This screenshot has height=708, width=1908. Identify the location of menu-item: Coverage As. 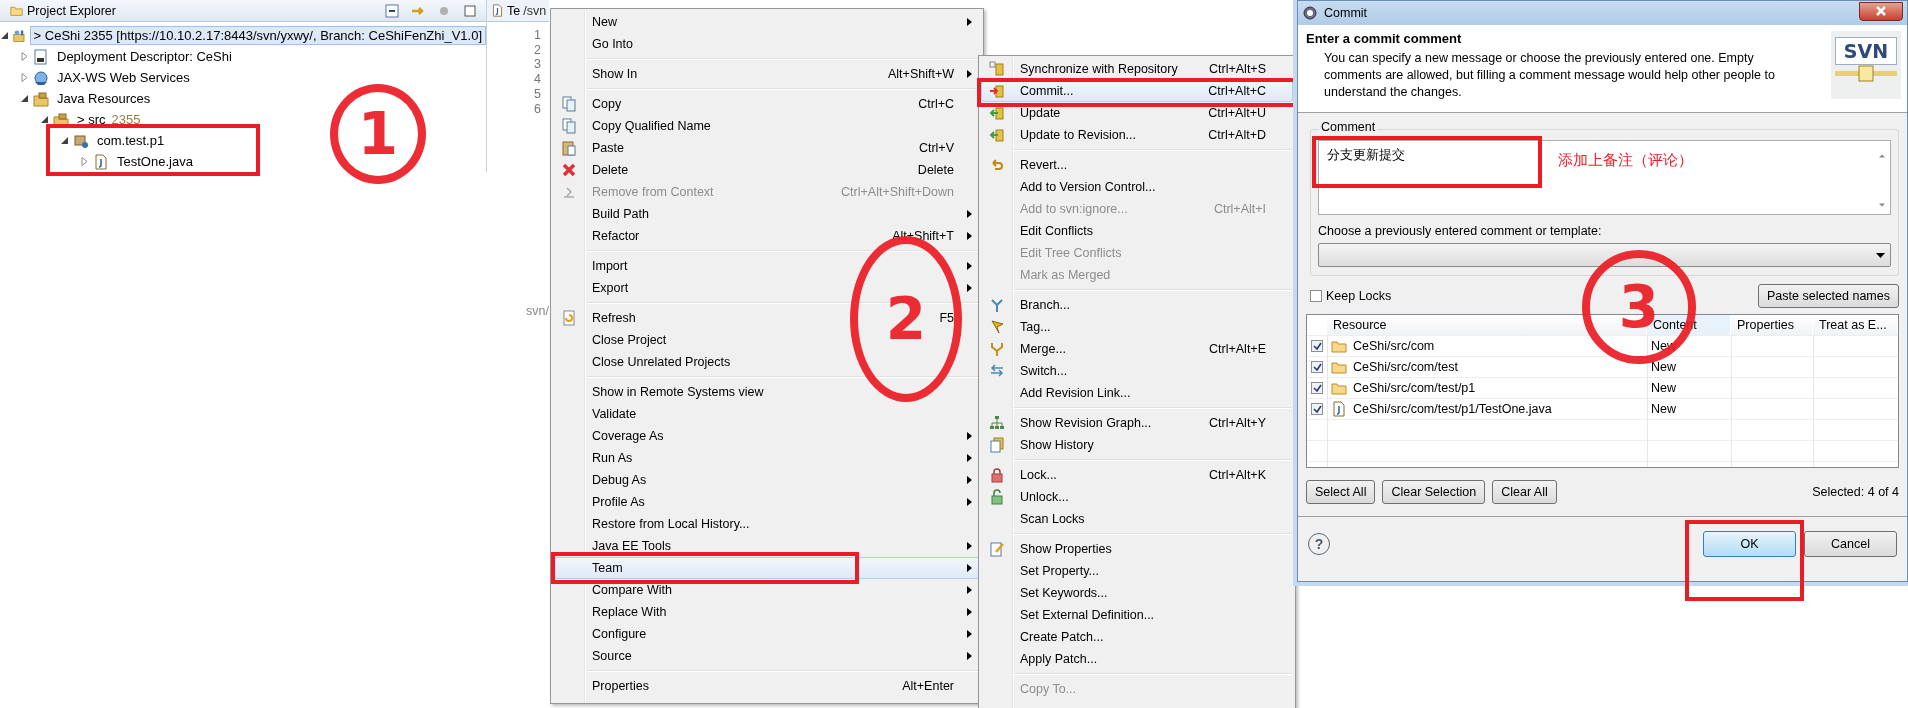
(767, 436).